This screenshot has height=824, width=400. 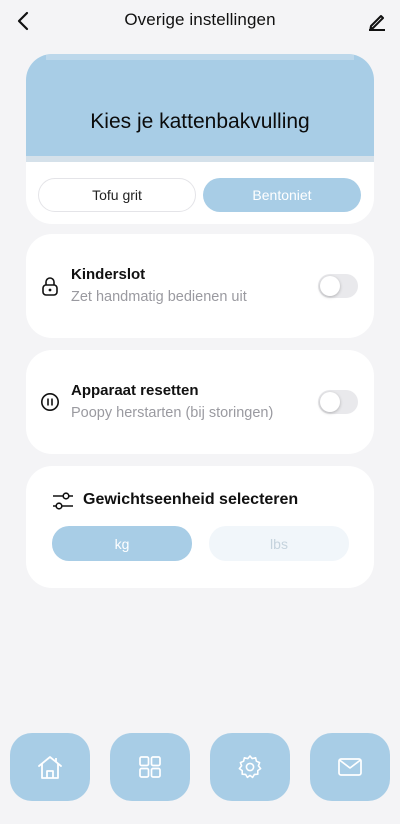 I want to click on lock-icon, so click(x=50, y=286).